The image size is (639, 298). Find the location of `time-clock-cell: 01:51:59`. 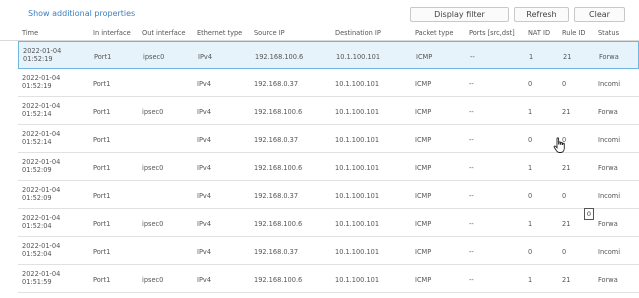

time-clock-cell: 01:51:59 is located at coordinates (37, 282).